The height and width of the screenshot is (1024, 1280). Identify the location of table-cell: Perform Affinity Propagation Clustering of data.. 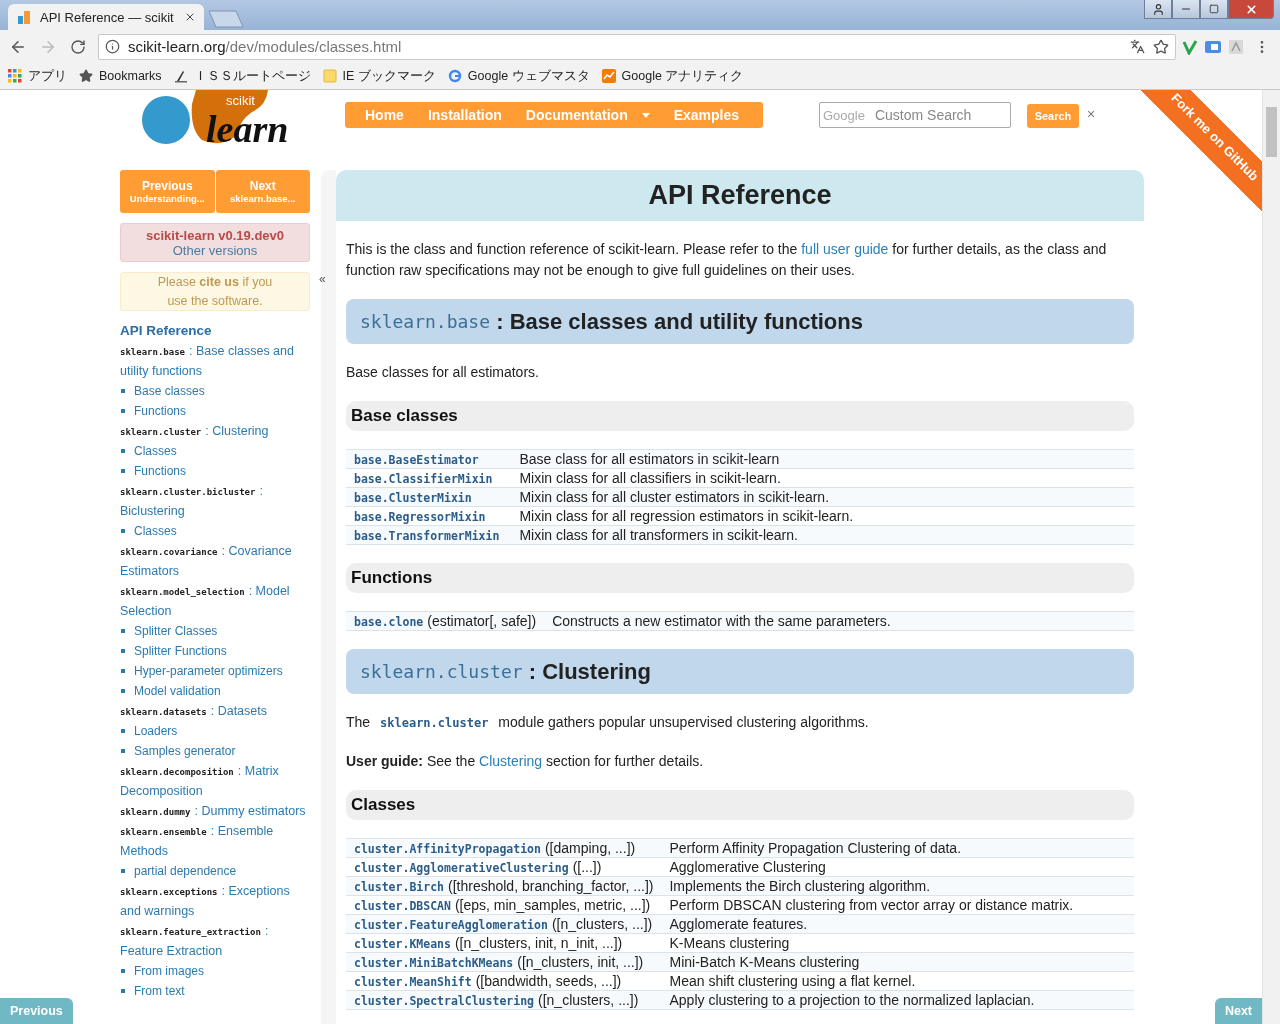
(897, 848).